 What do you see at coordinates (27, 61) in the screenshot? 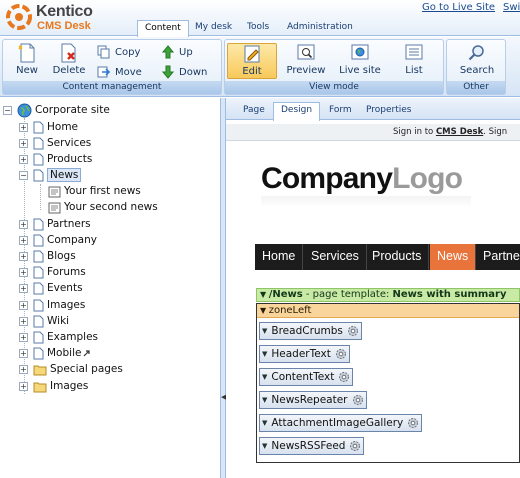
I see `new-button: New` at bounding box center [27, 61].